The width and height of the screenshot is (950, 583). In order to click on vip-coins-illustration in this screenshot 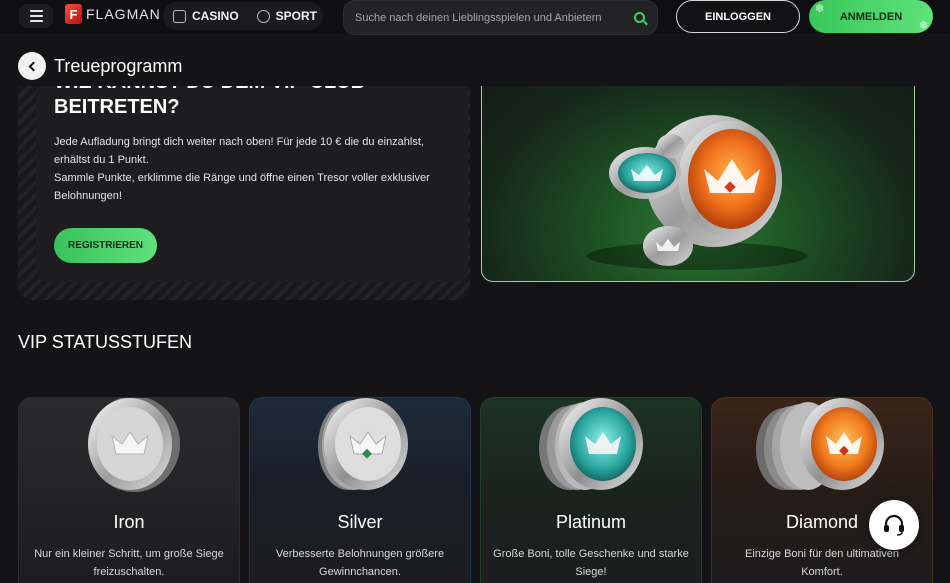, I will do `click(697, 192)`.